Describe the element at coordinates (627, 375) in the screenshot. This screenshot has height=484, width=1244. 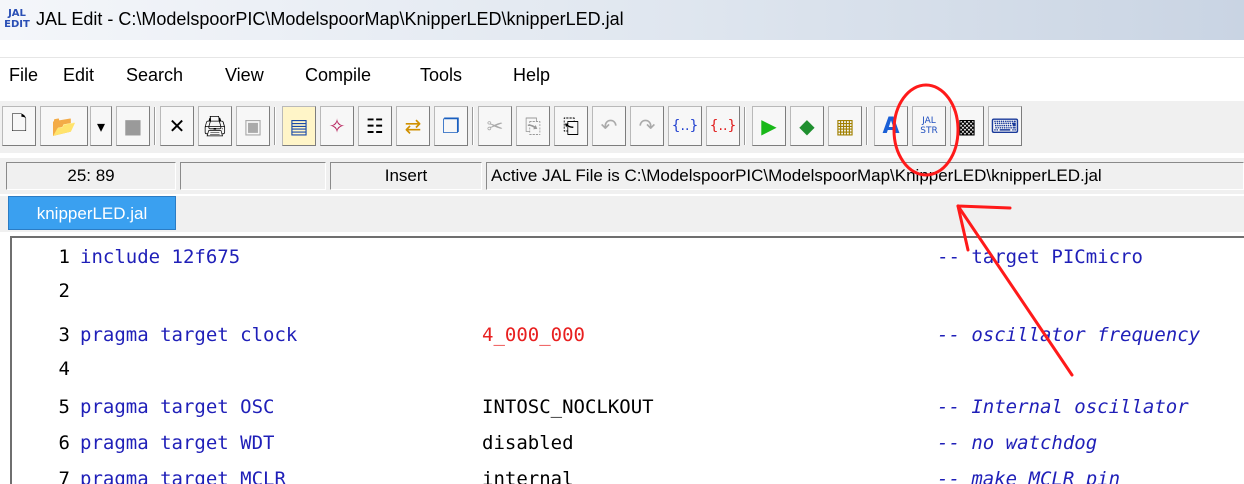
I see `code-line: 4` at that location.